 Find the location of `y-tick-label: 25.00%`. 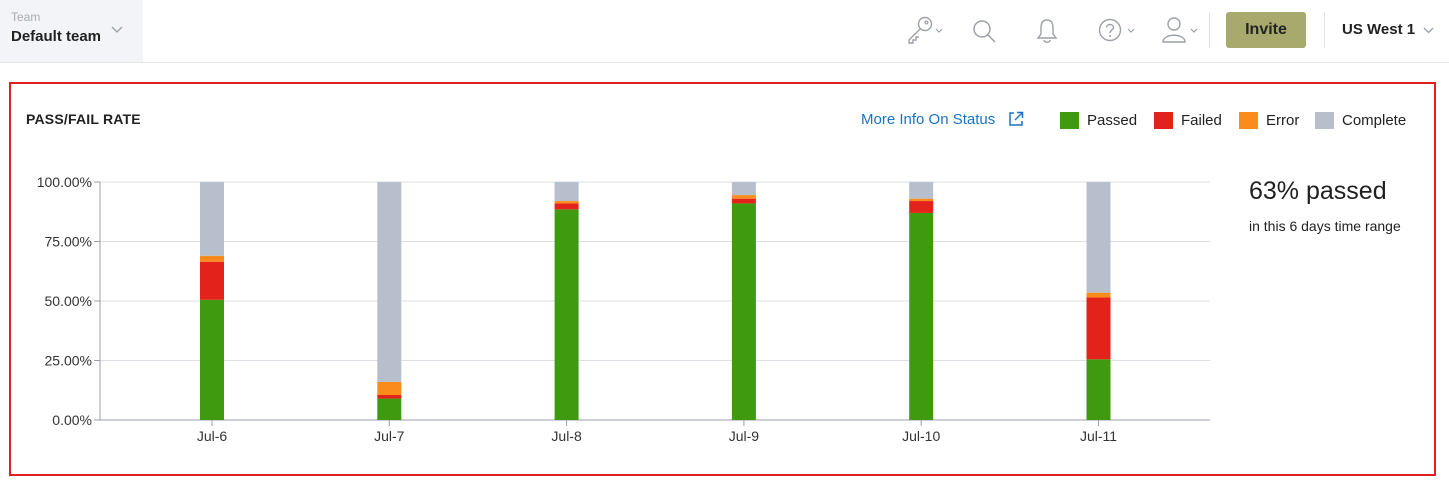

y-tick-label: 25.00% is located at coordinates (68, 361).